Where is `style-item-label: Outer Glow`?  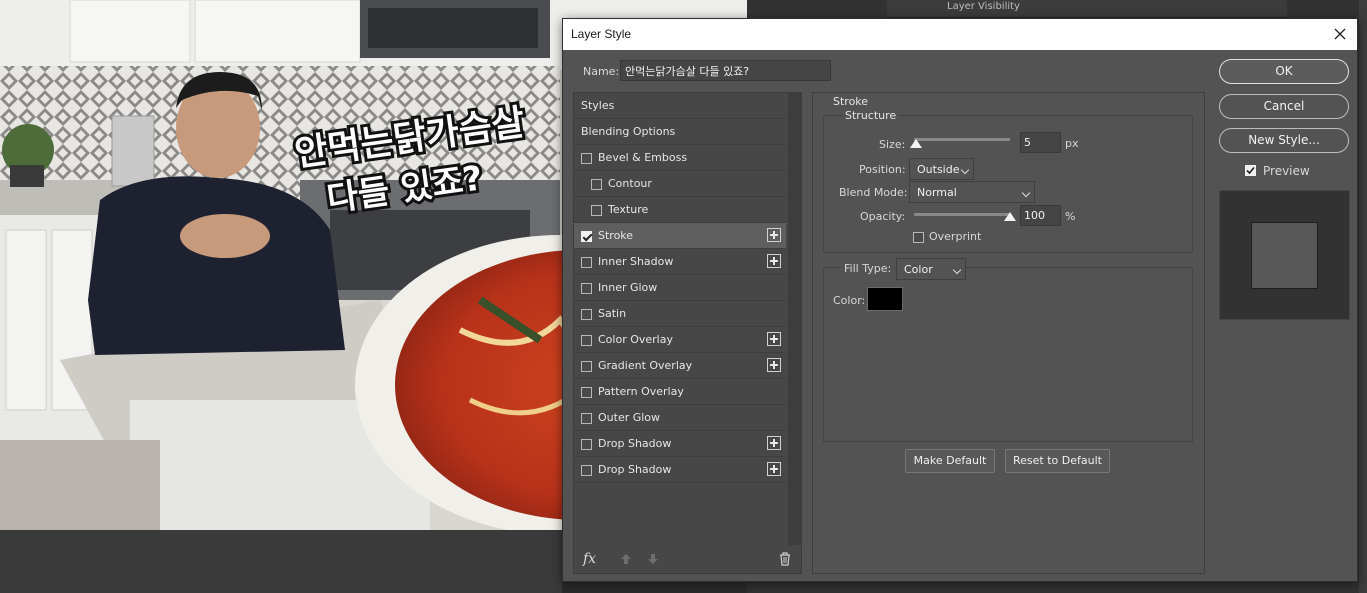 style-item-label: Outer Glow is located at coordinates (629, 417).